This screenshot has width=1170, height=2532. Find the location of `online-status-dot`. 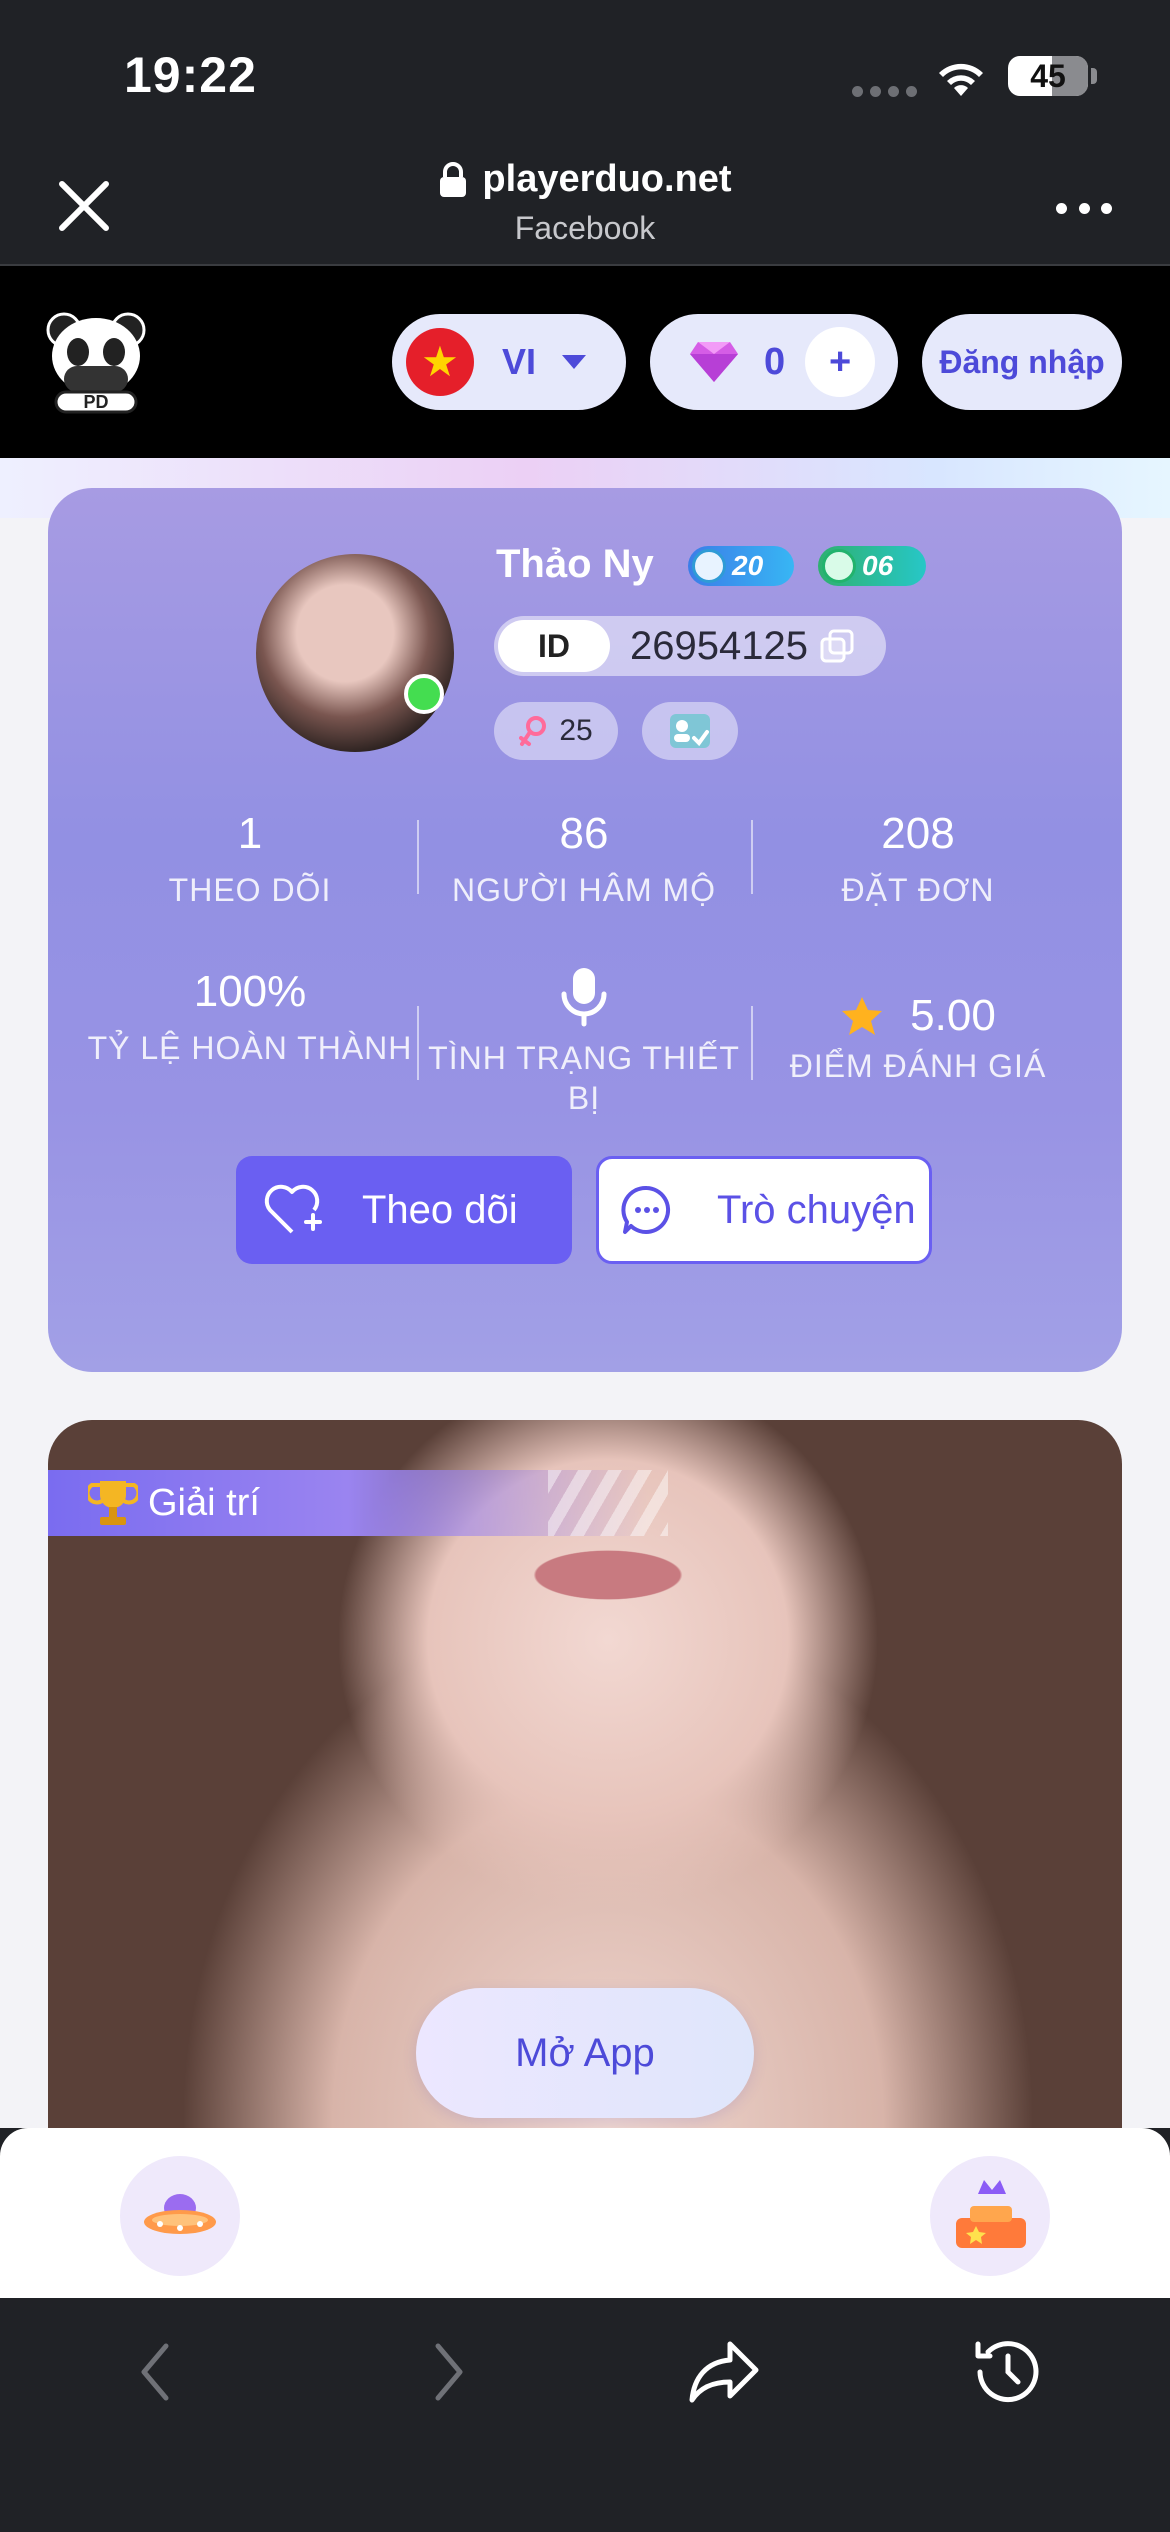

online-status-dot is located at coordinates (424, 694).